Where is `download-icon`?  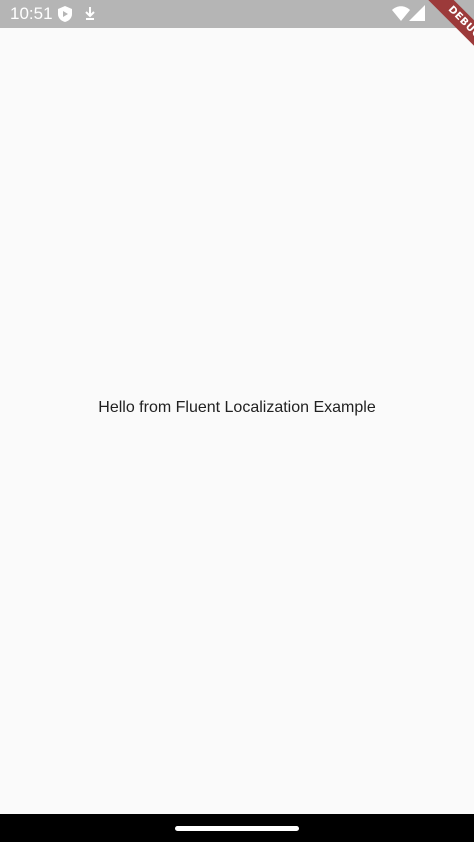 download-icon is located at coordinates (90, 13).